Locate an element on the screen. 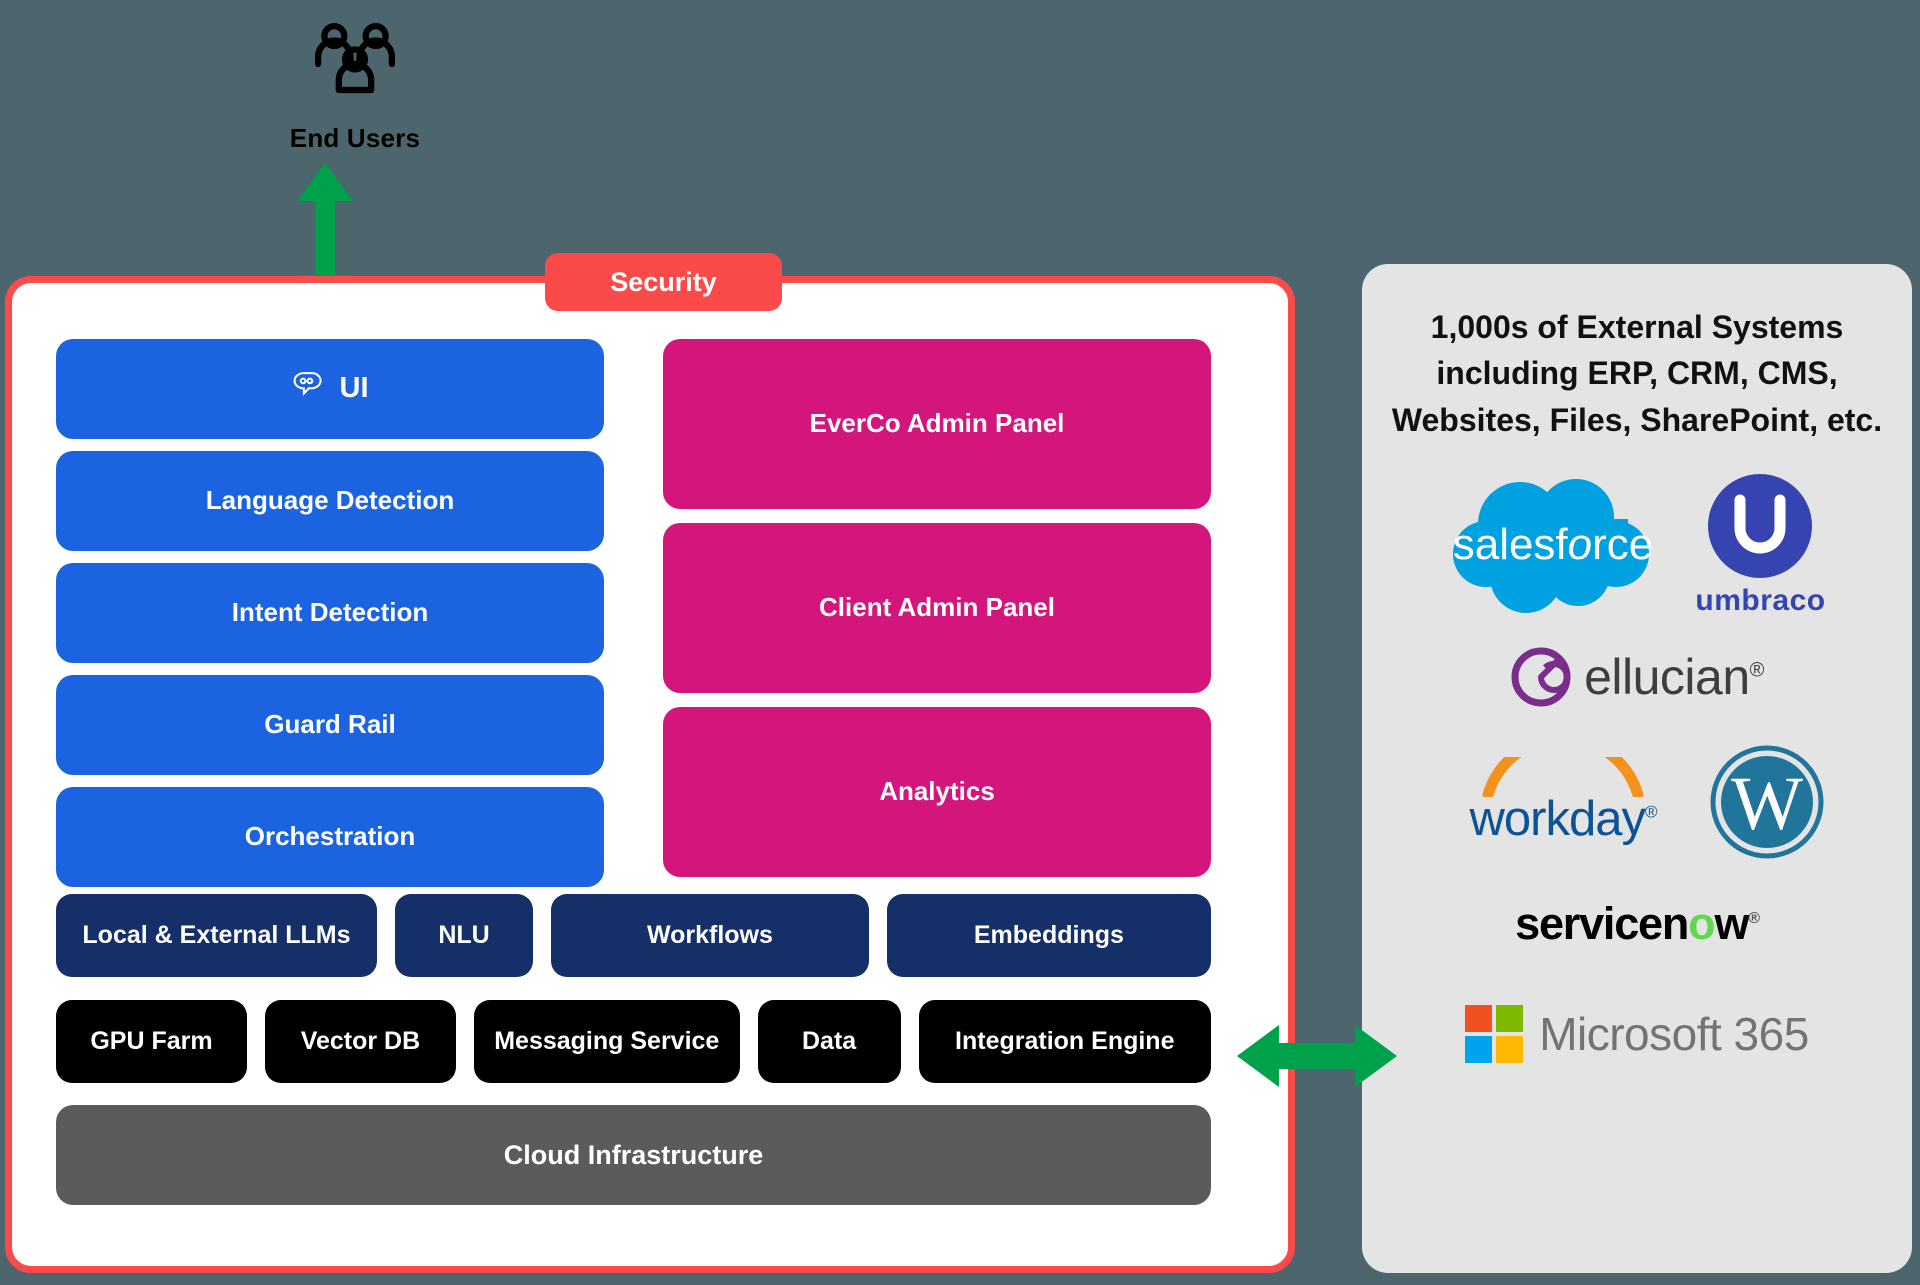 This screenshot has height=1285, width=1920. logo-umbraco-label: umbraco is located at coordinates (1760, 601).